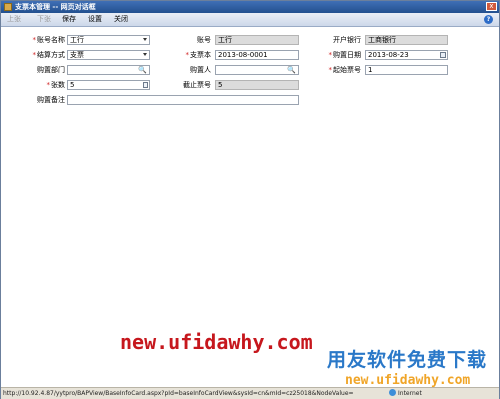  What do you see at coordinates (58, 85) in the screenshot?
I see `label-text: 张数` at bounding box center [58, 85].